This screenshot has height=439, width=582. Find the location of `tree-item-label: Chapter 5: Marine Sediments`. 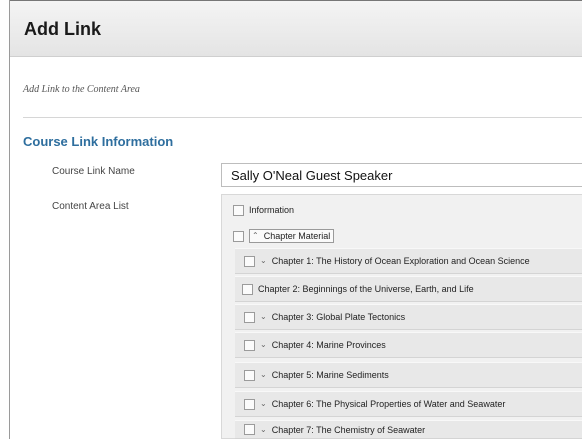

tree-item-label: Chapter 5: Marine Sediments is located at coordinates (330, 375).